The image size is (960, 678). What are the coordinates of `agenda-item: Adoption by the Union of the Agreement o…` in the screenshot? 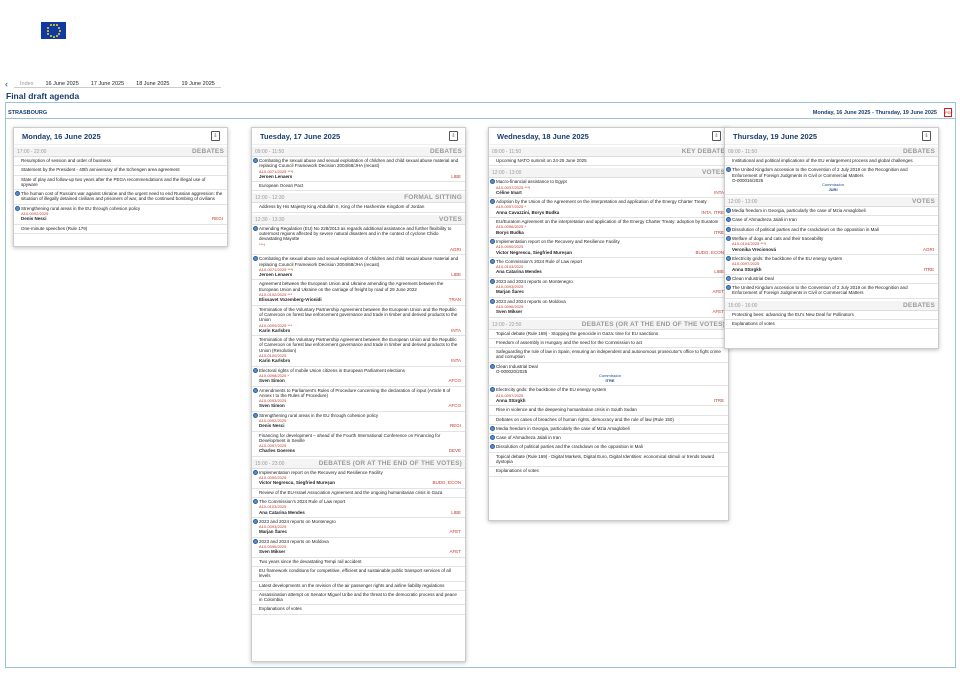 It's located at (608, 208).